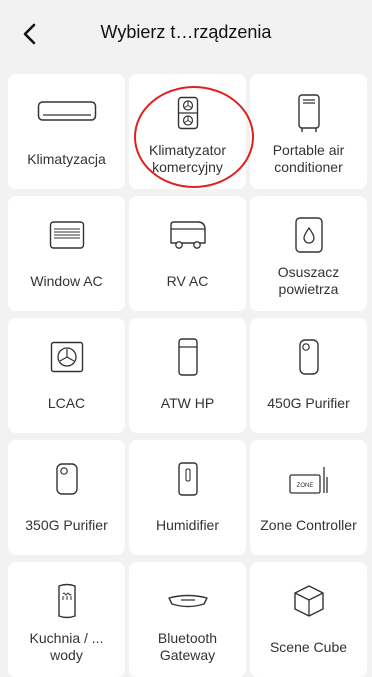 The width and height of the screenshot is (372, 677). What do you see at coordinates (66, 479) in the screenshot?
I see `purifier-small-icon` at bounding box center [66, 479].